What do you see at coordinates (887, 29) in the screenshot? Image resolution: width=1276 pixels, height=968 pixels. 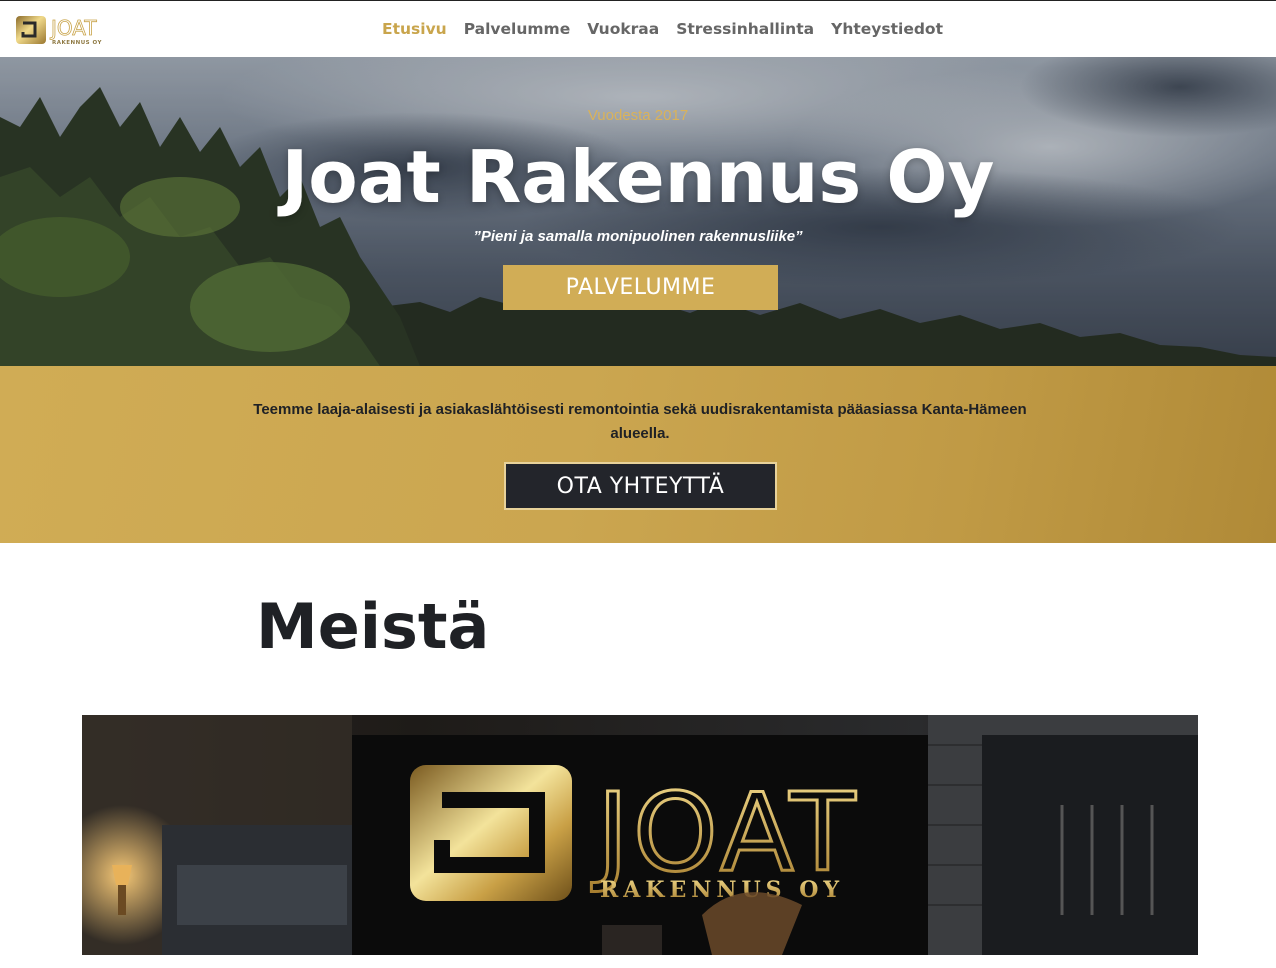 I see `nav-item-yhteystiedot: Yhteystiedot` at bounding box center [887, 29].